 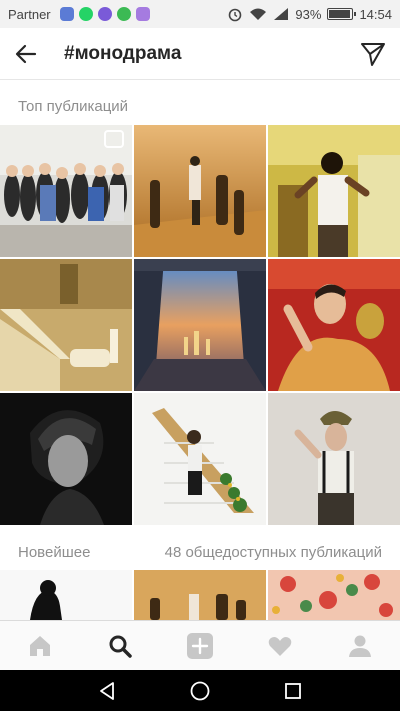 I want to click on whatsapp-icon, so click(x=85, y=14).